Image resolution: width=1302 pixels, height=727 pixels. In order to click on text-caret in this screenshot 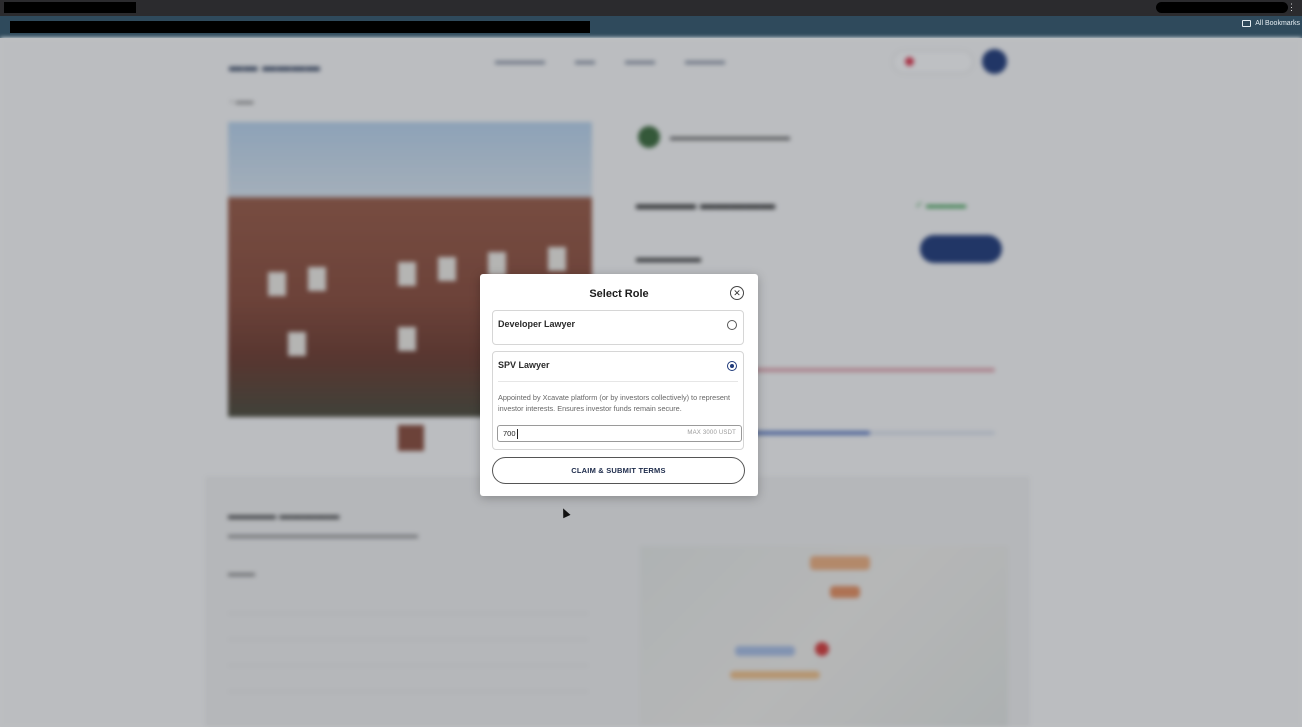, I will do `click(517, 434)`.